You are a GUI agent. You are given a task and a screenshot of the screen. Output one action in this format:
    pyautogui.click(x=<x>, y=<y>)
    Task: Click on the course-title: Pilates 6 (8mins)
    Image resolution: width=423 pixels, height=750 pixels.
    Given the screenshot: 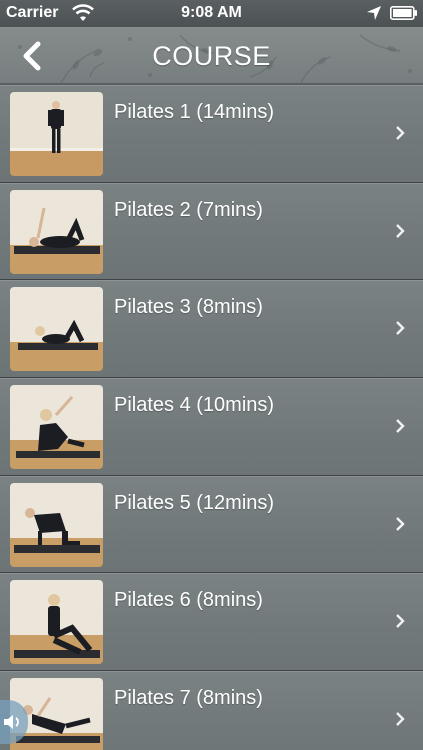 What is the action you would take?
    pyautogui.click(x=188, y=600)
    